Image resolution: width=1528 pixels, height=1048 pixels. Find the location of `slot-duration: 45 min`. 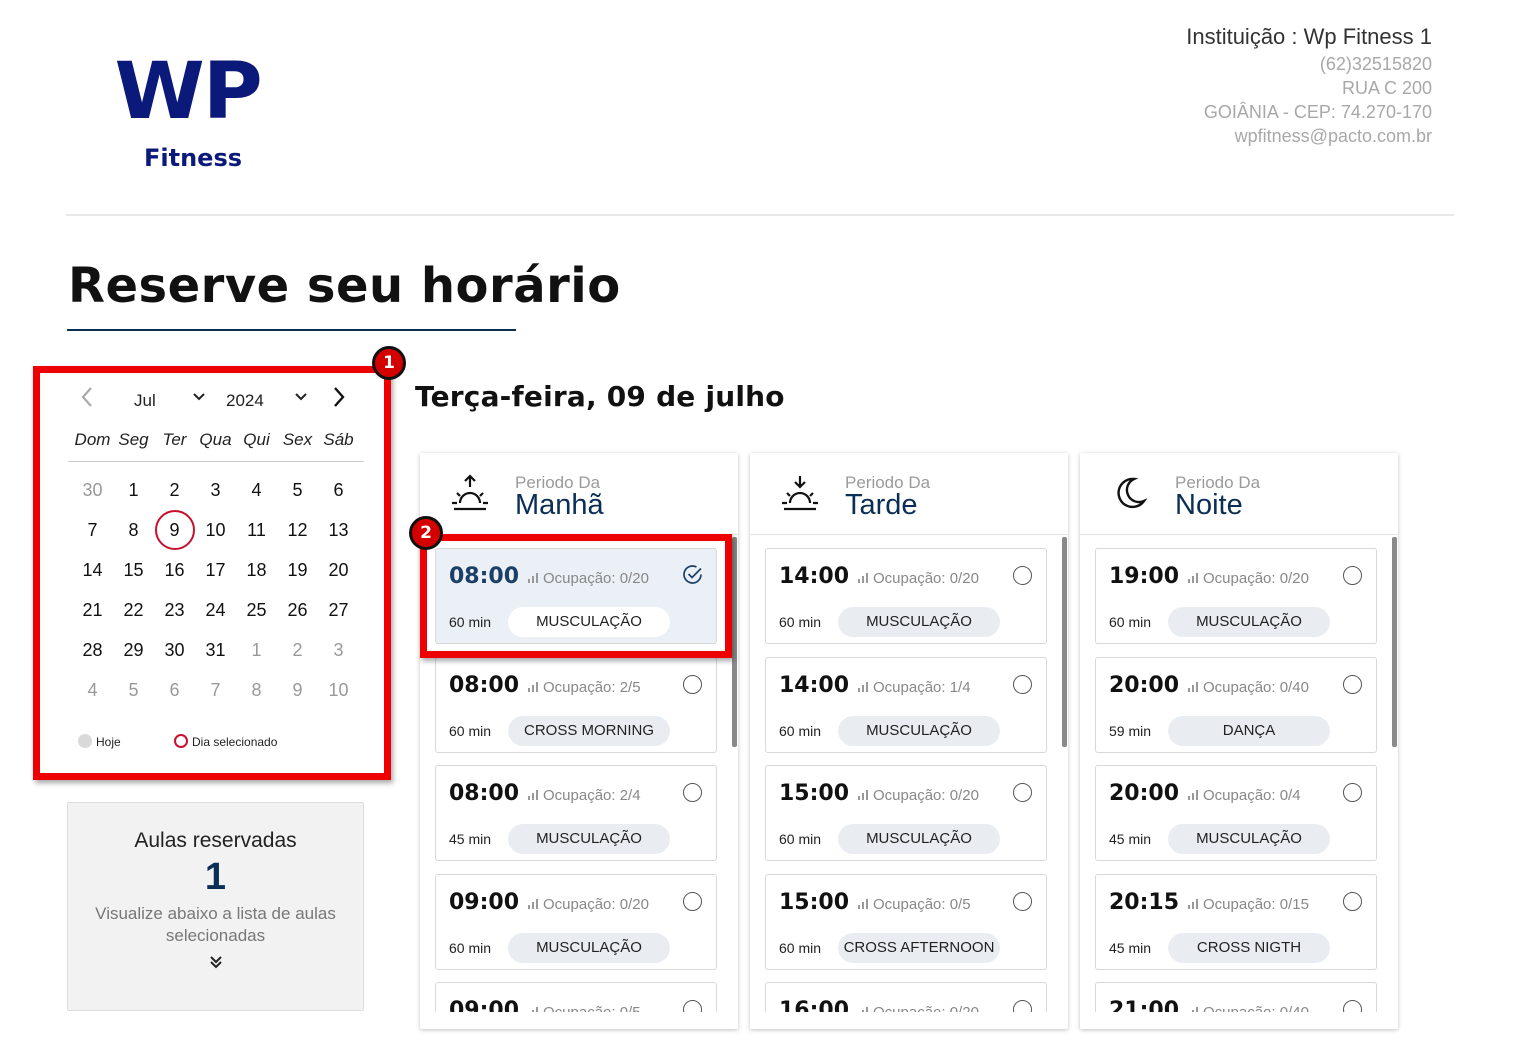

slot-duration: 45 min is located at coordinates (470, 839).